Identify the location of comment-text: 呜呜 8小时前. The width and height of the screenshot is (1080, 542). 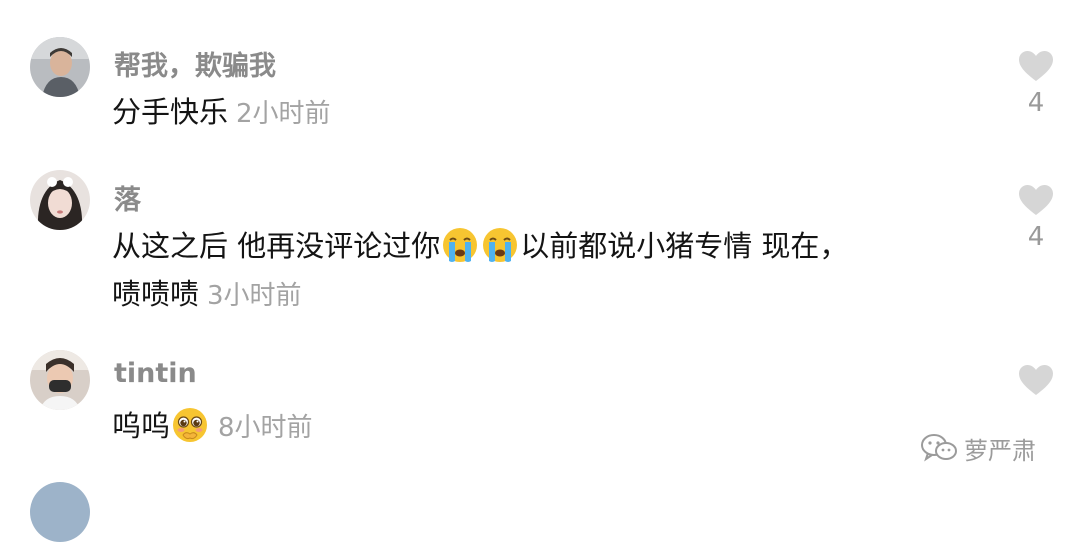
(212, 427).